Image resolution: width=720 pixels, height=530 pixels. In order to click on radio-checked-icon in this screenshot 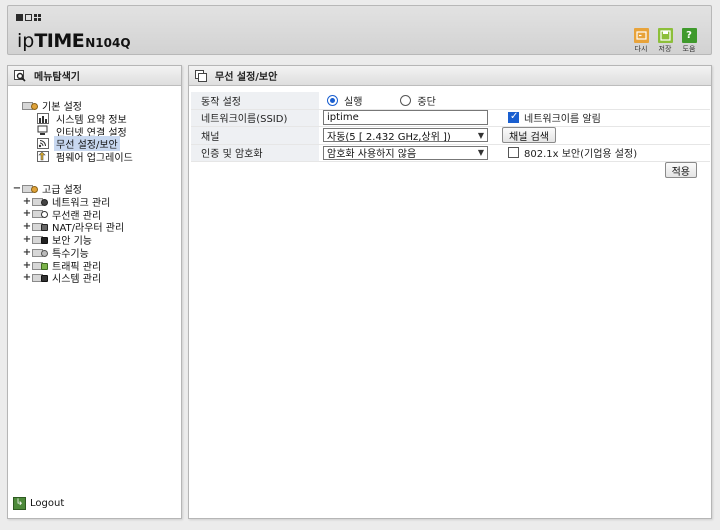, I will do `click(332, 100)`.